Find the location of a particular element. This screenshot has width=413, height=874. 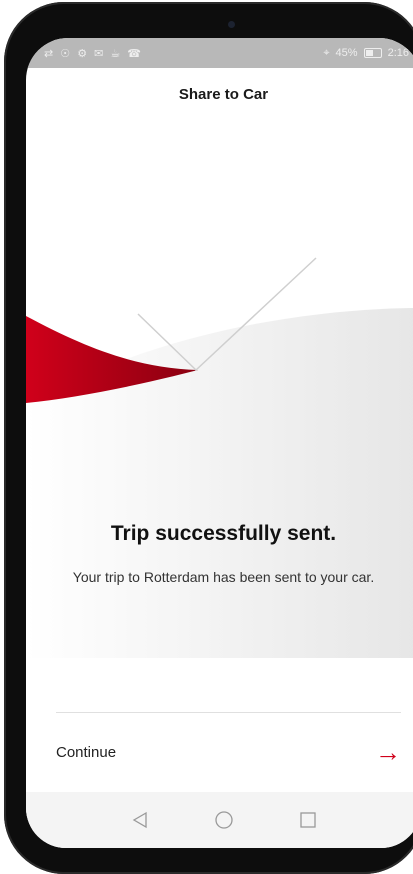

back-triangle-icon is located at coordinates (139, 820).